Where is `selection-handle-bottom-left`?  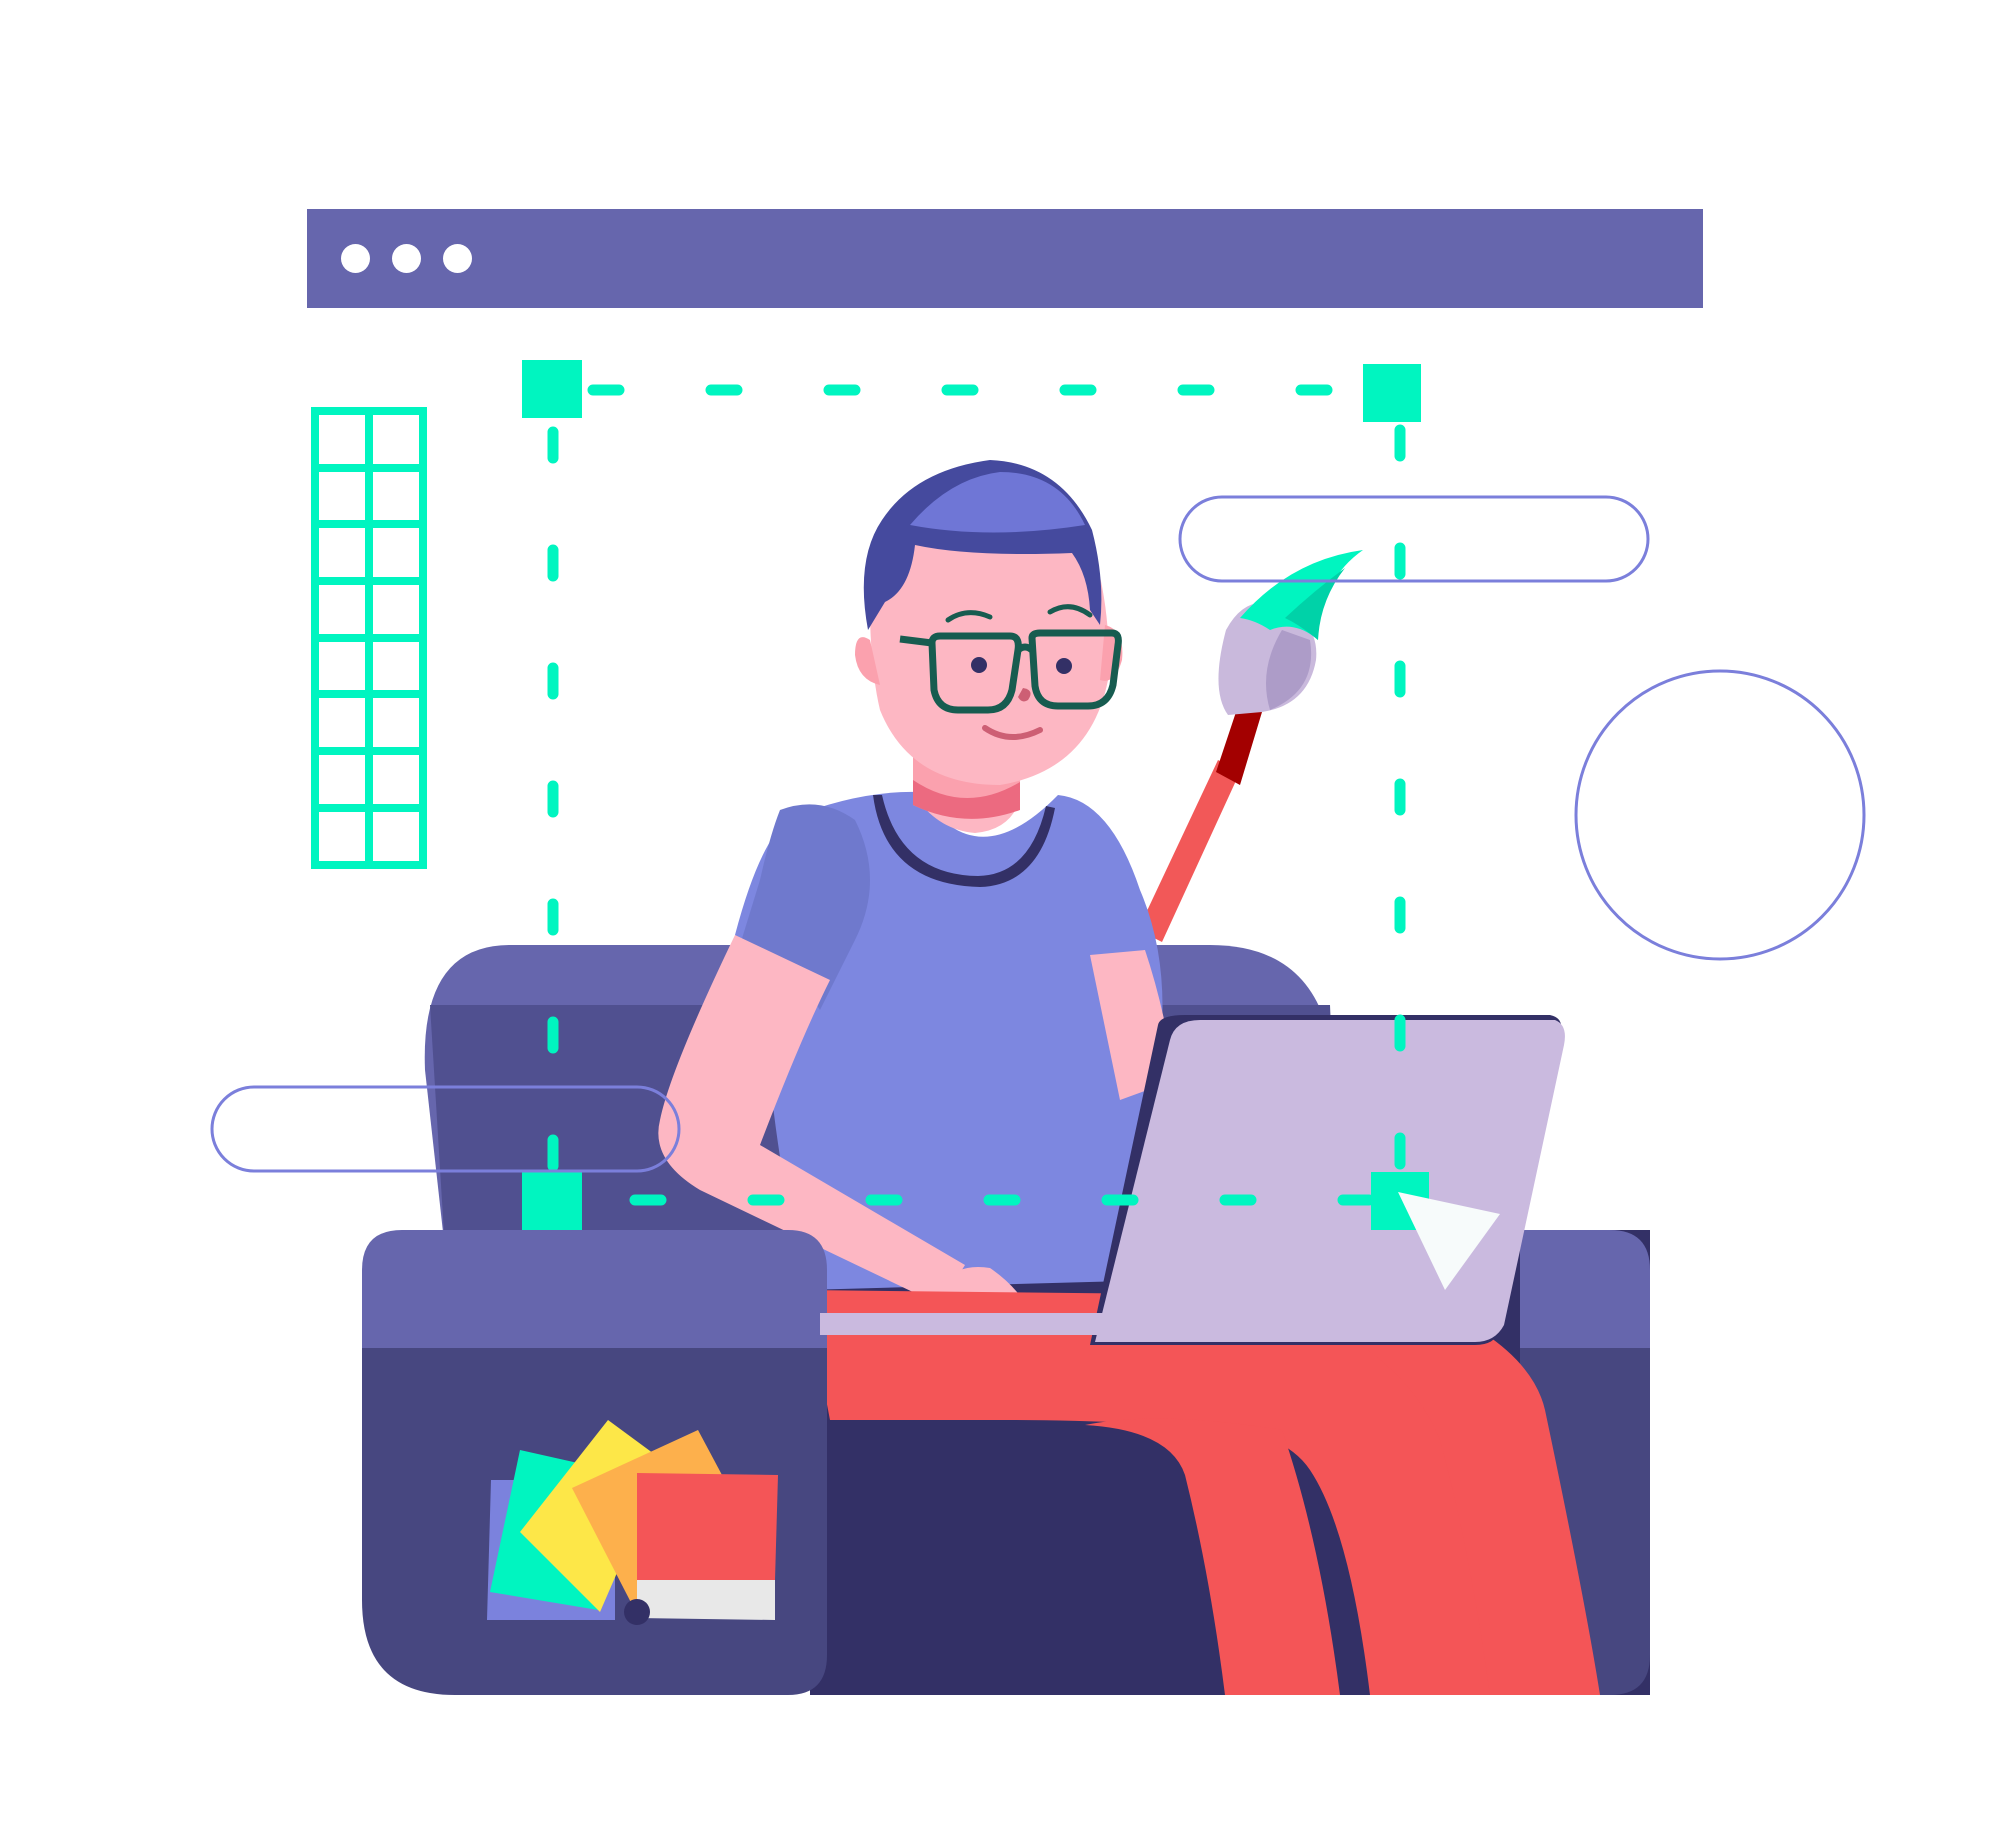
selection-handle-bottom-left is located at coordinates (552, 1201).